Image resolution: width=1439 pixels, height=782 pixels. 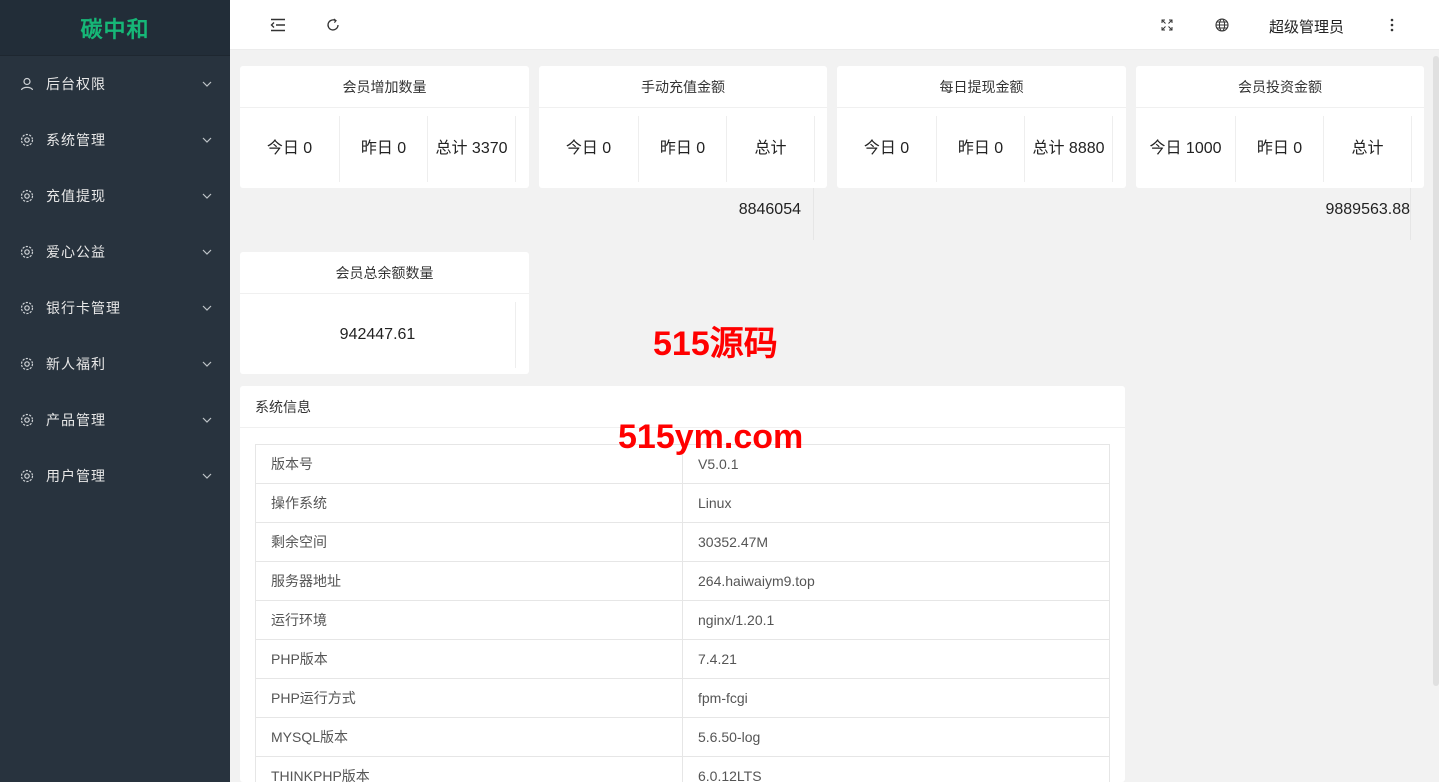 I want to click on table-row: 服务器地址 264.haiwaiym9.top, so click(x=682, y=581).